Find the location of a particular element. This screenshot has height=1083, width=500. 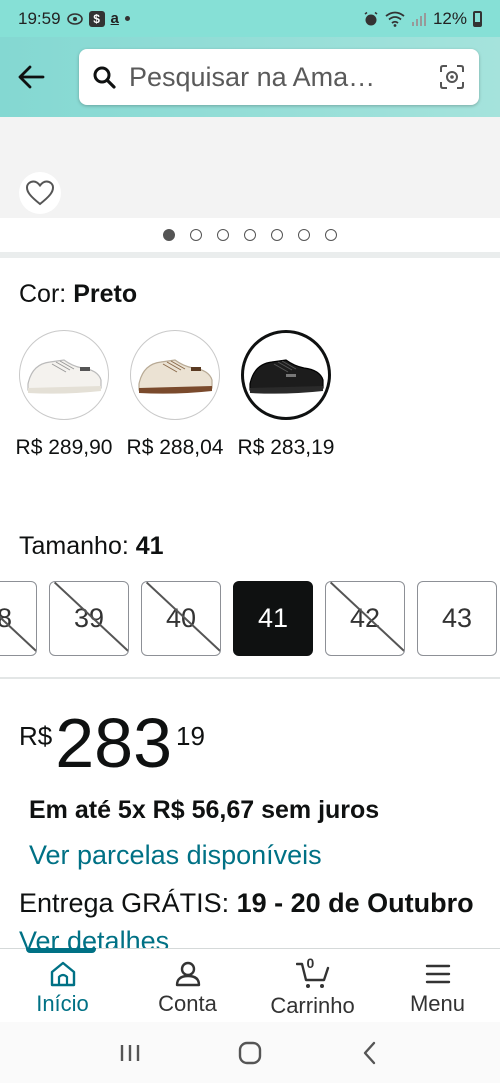

recent-apps-button is located at coordinates (130, 1053).